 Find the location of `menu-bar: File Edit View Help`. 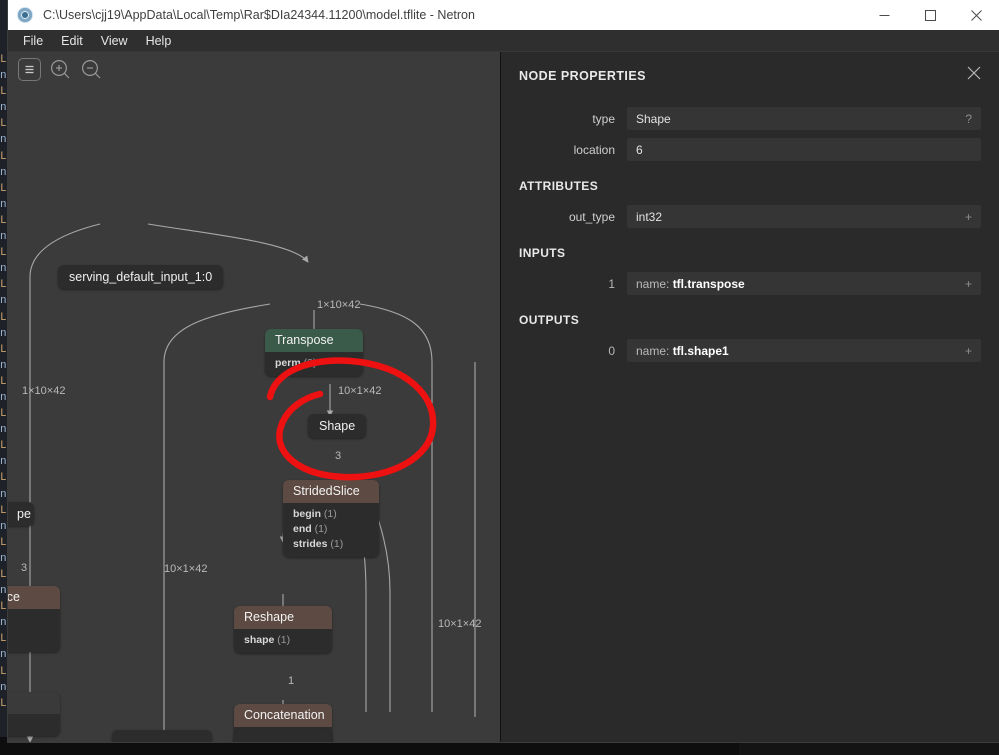

menu-bar: File Edit View Help is located at coordinates (503, 41).